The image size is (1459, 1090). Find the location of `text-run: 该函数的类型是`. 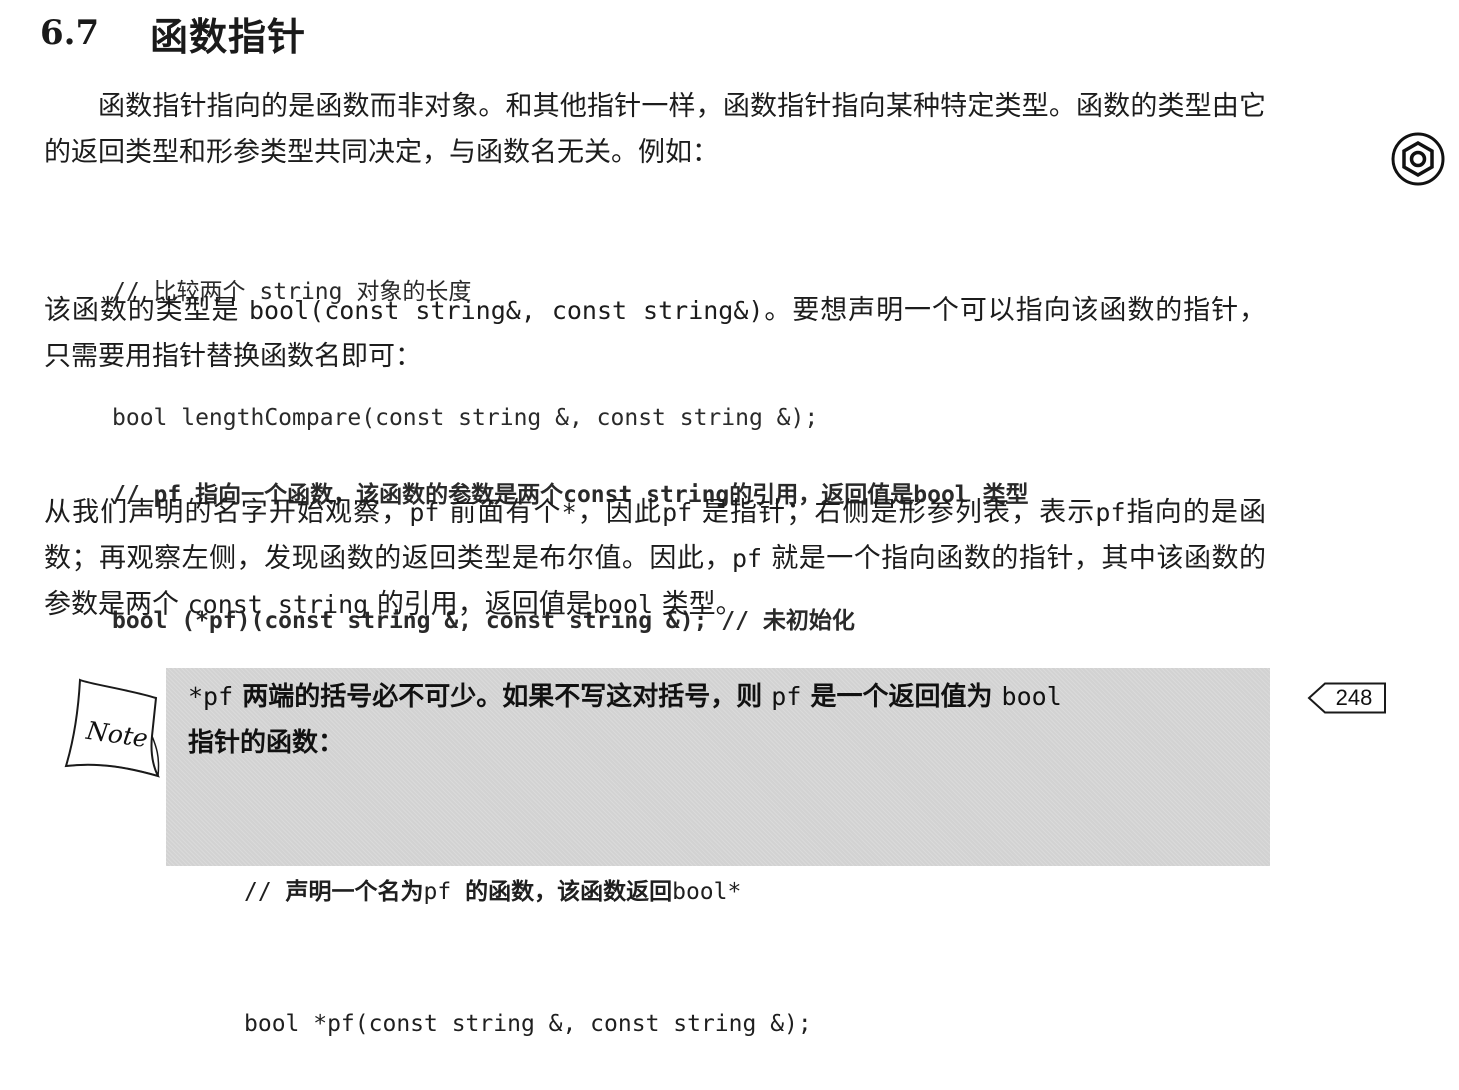

text-run: 该函数的类型是 is located at coordinates (142, 310).